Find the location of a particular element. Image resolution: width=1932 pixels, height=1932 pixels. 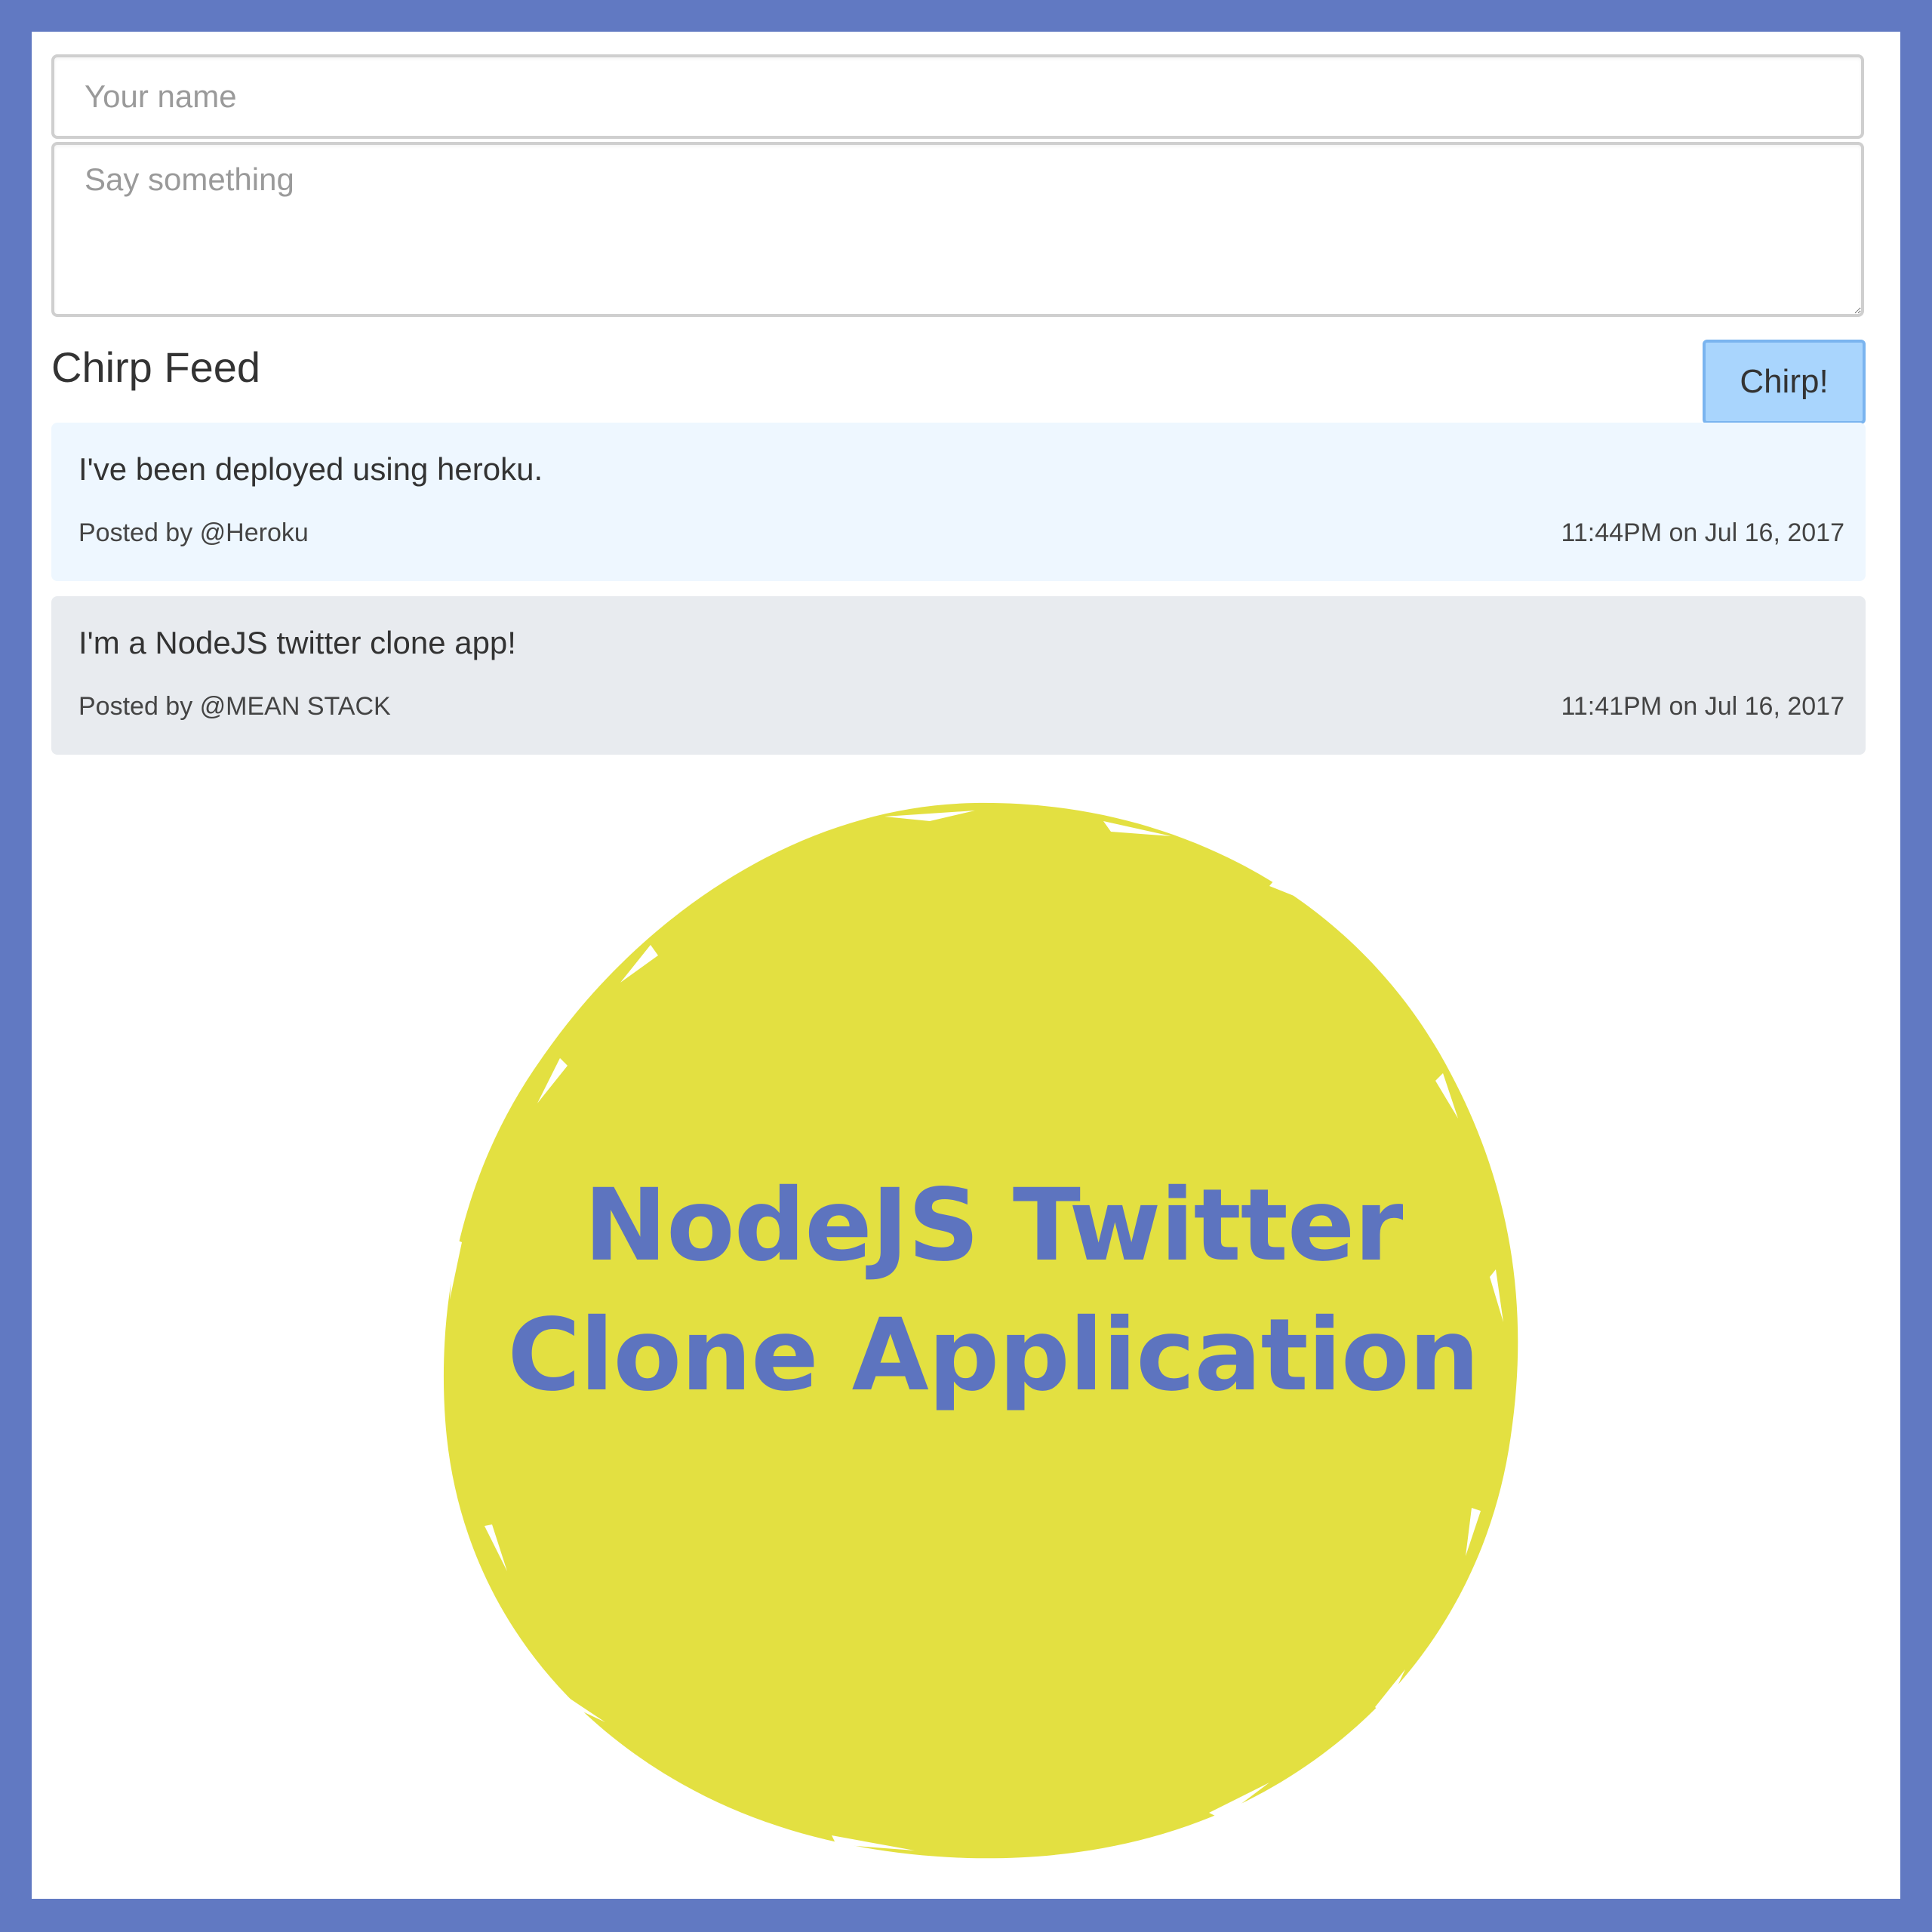

post-timestamp: 11:41PM on Jul 16, 2017 is located at coordinates (1702, 706).